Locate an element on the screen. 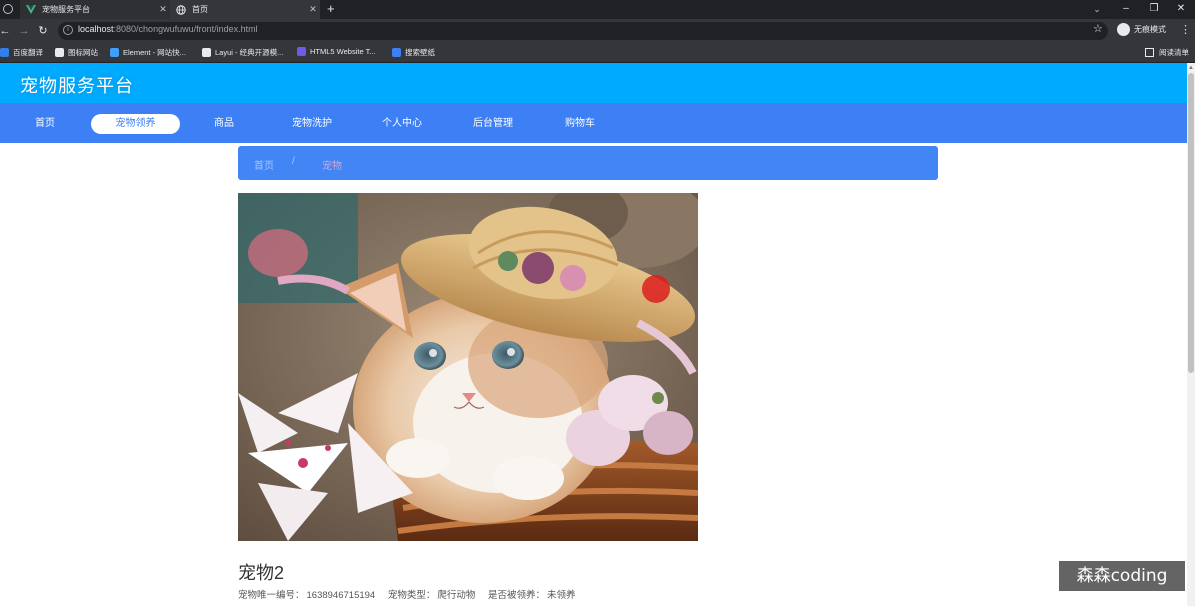  cursor-highlight is located at coordinates (656, 289).